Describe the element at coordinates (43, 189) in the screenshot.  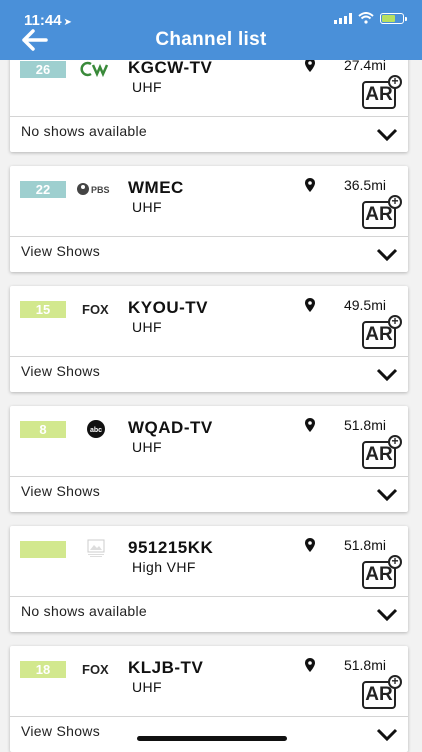
I see `channel-number-badge: 22` at that location.